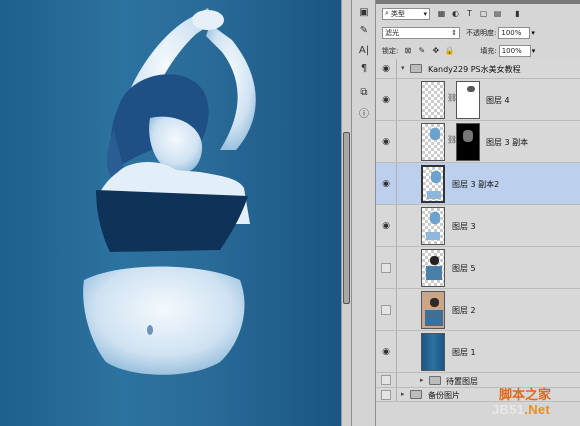 This screenshot has height=426, width=580. What do you see at coordinates (464, 352) in the screenshot?
I see `layer-name: 图层 1` at bounding box center [464, 352].